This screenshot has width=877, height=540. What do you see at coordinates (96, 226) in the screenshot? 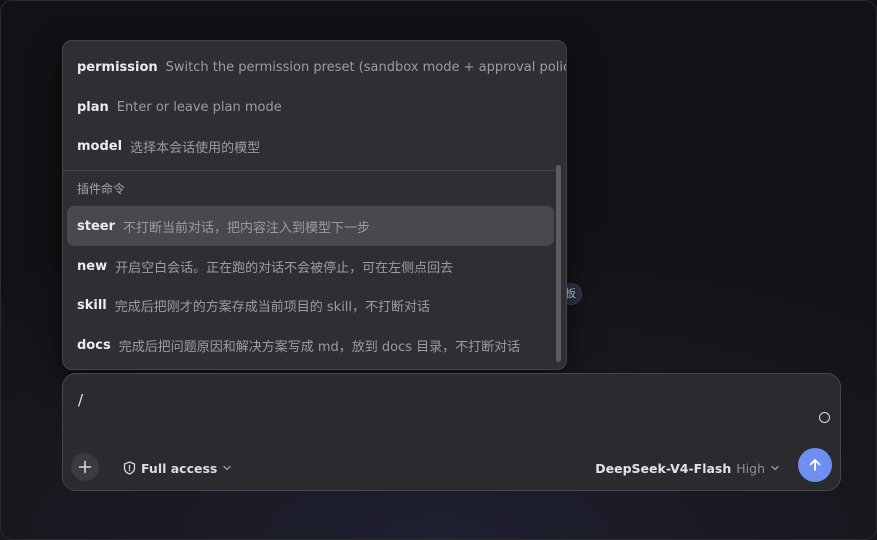
I see `command-name: steer` at bounding box center [96, 226].